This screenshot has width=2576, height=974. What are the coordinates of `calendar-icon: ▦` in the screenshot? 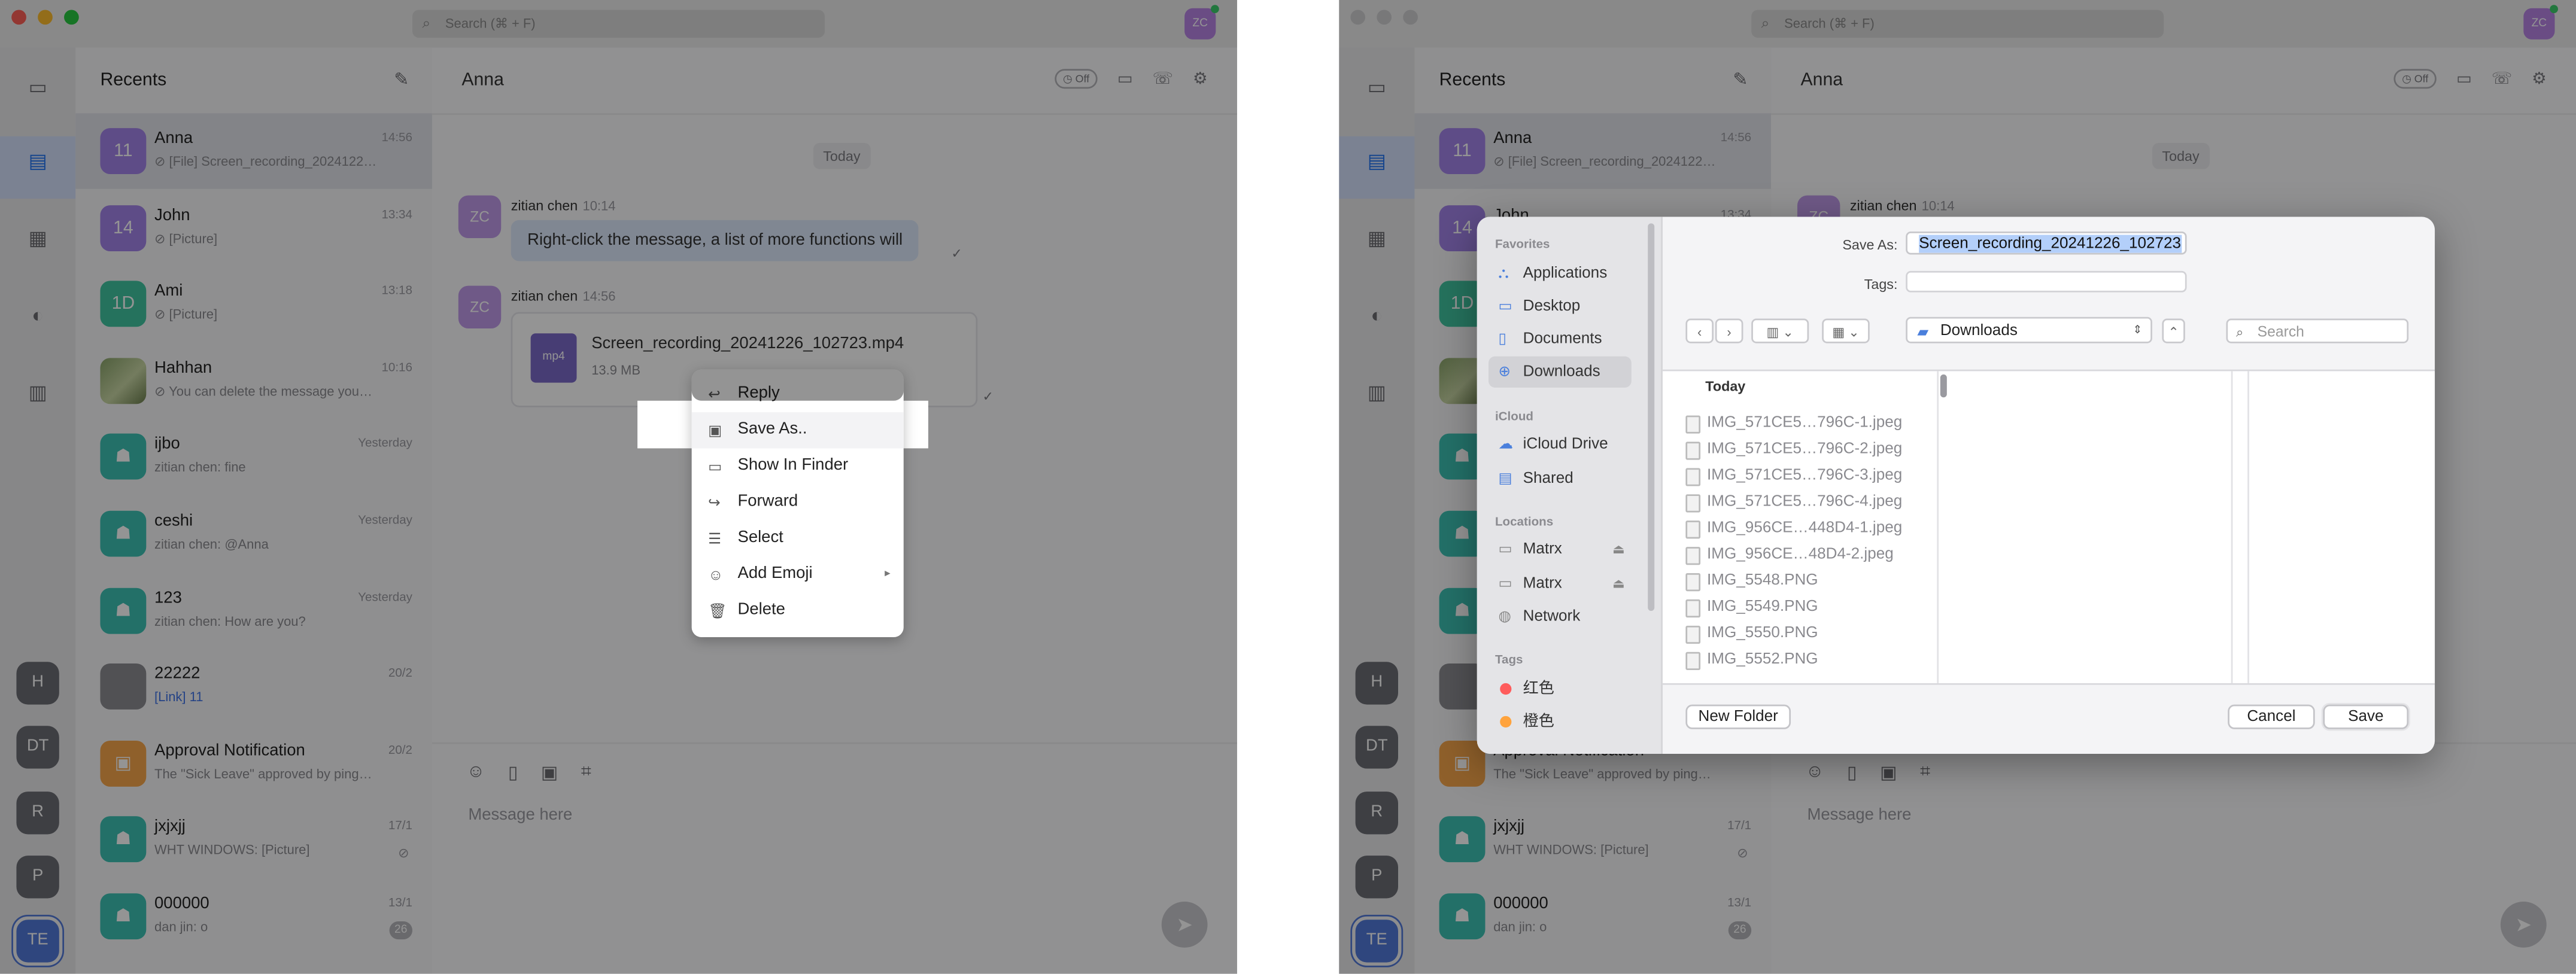 It's located at (38, 238).